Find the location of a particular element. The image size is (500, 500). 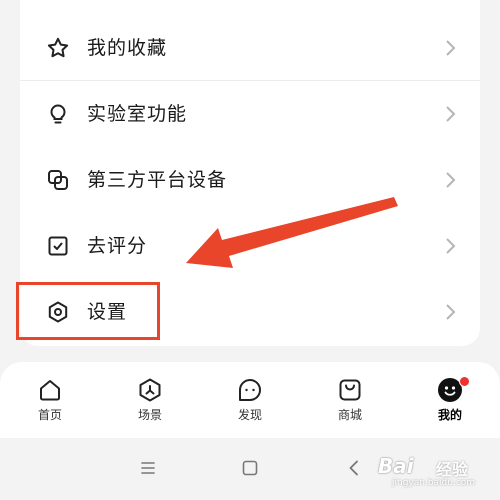

tab-home: 首页 is located at coordinates (50, 404).